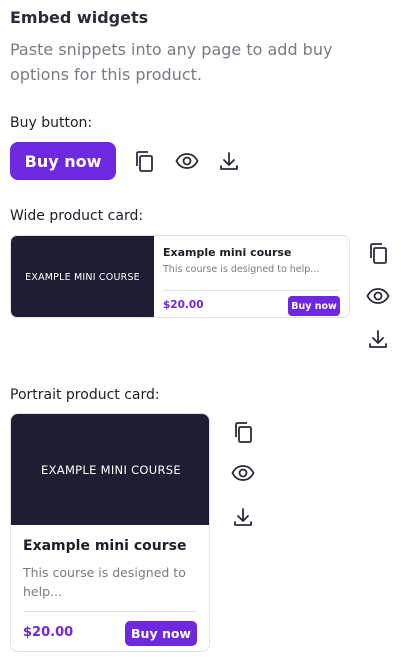  I want to click on portrait-card-buy-button: Buy now, so click(161, 633).